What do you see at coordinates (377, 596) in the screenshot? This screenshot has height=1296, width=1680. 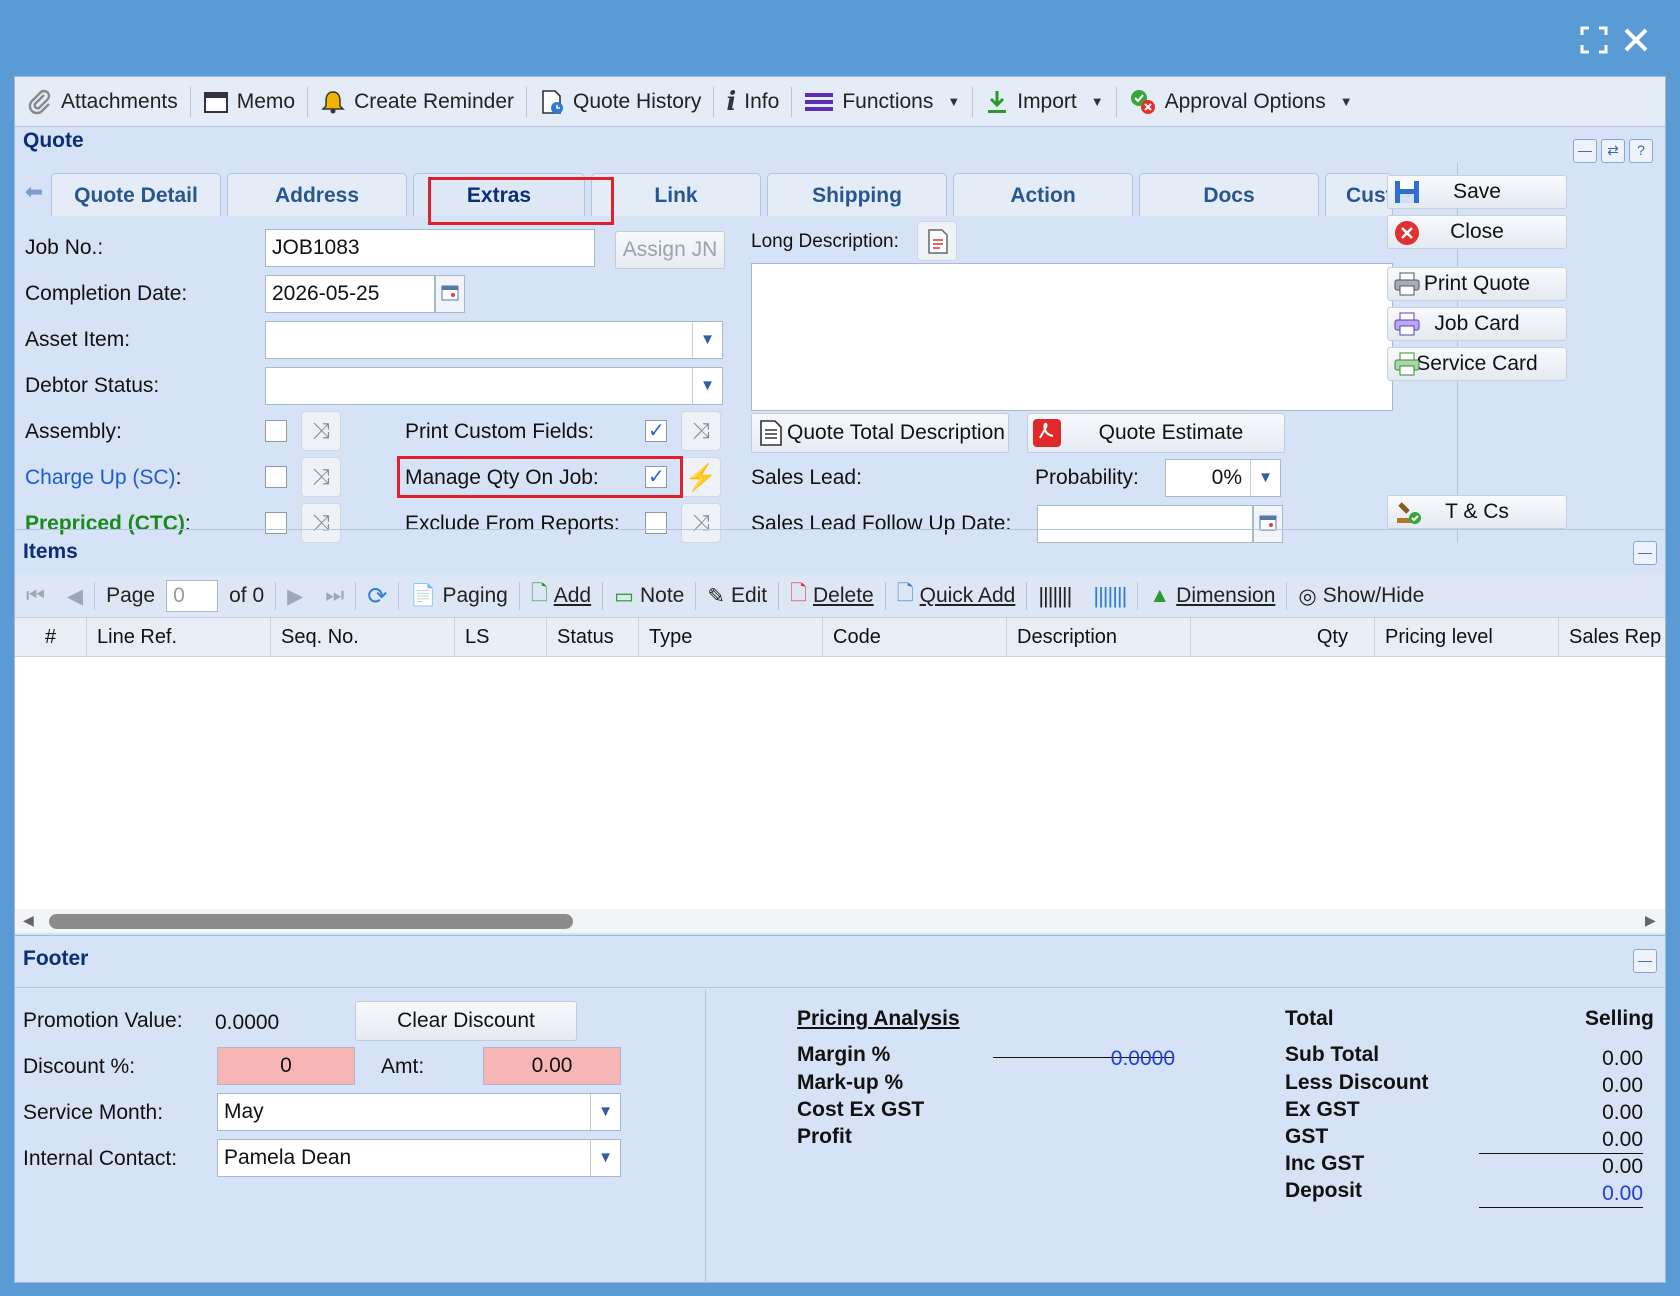 I see `refresh-icon: ⟳` at bounding box center [377, 596].